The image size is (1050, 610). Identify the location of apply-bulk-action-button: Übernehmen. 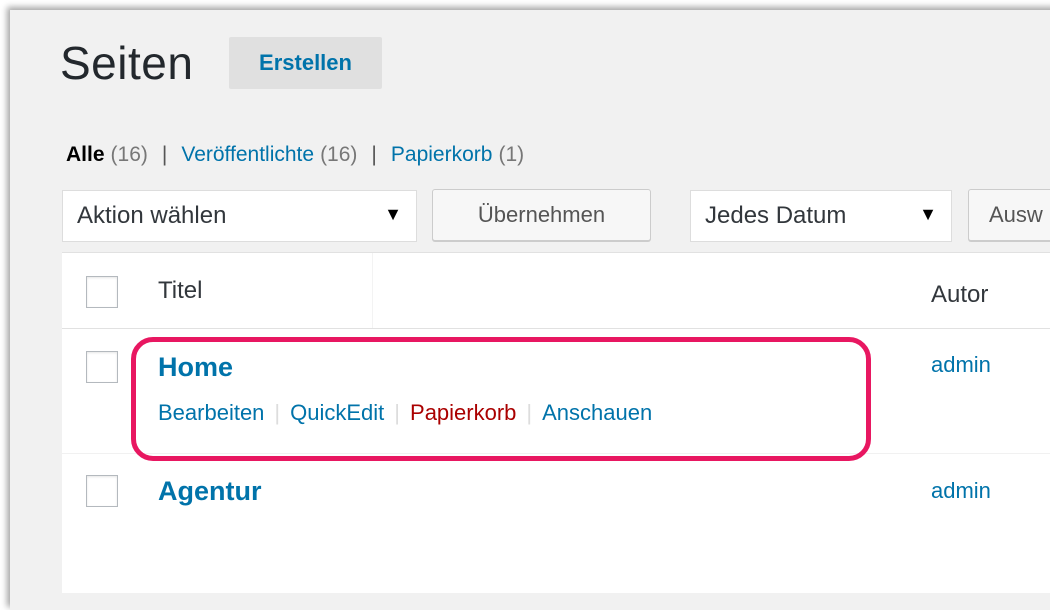
(541, 215).